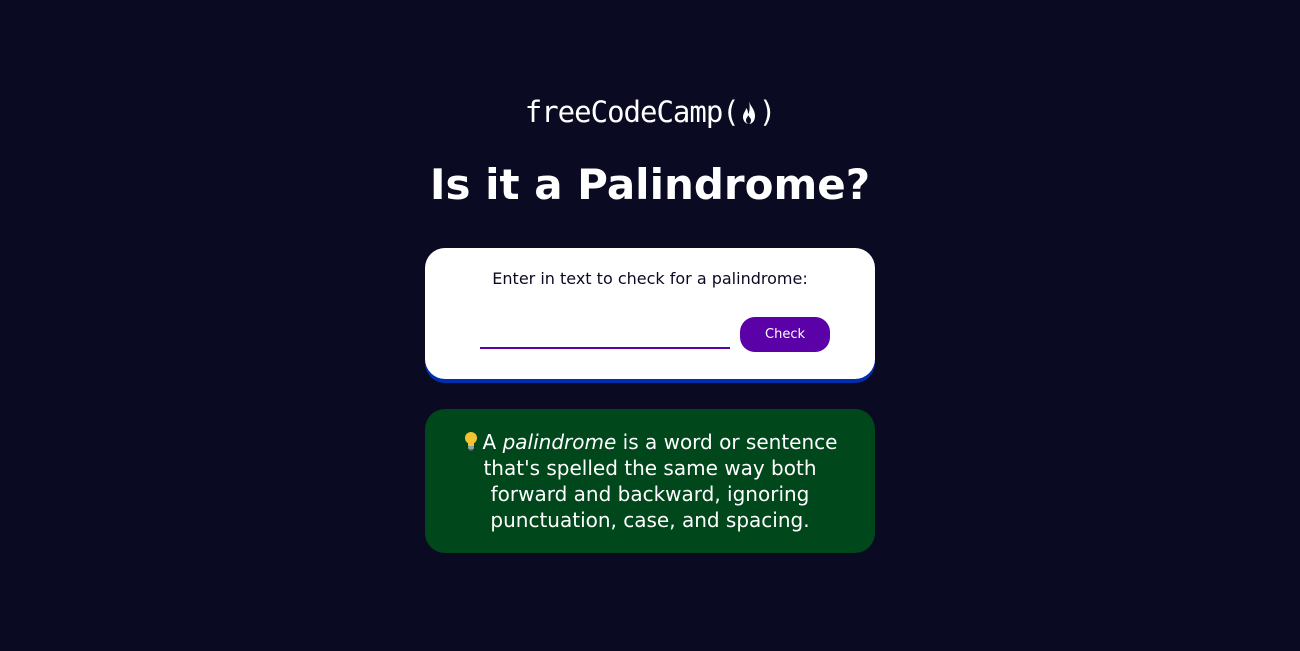  I want to click on freecodecamp-logo: freeCodeCamp( ), so click(650, 112).